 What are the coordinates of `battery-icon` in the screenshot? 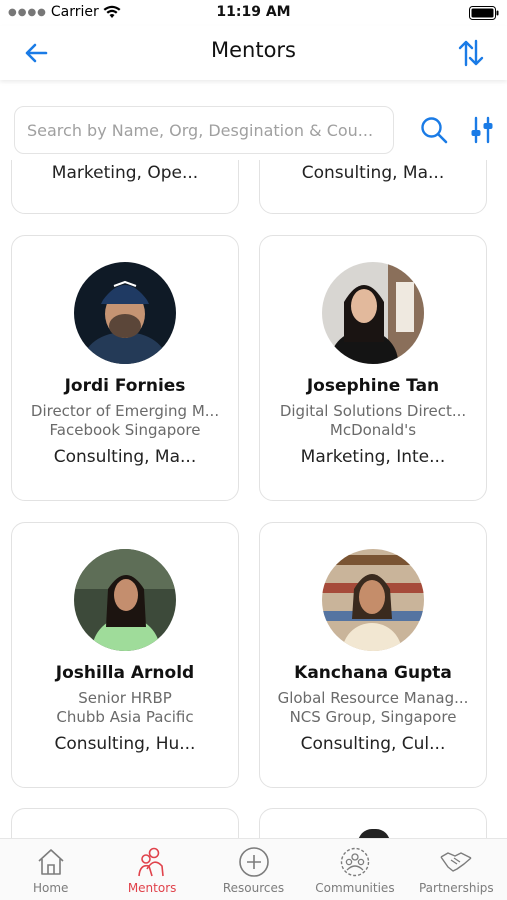 It's located at (484, 13).